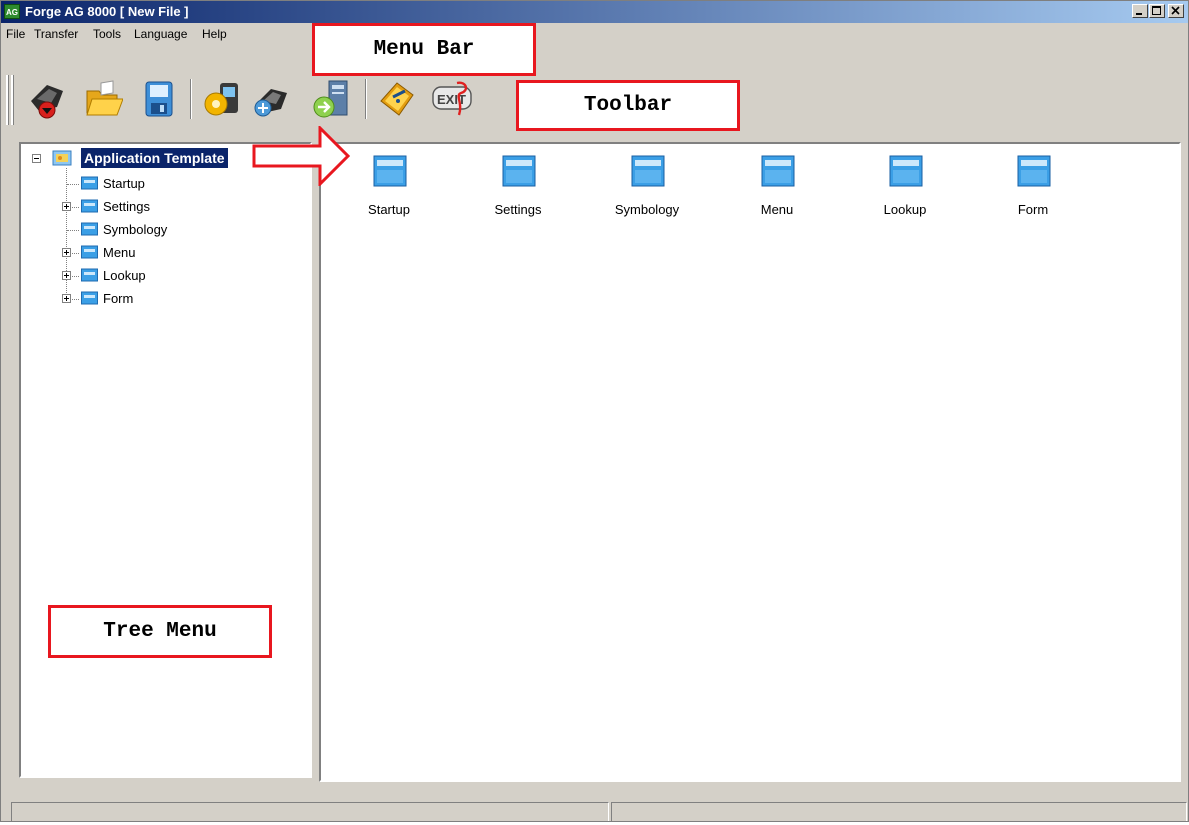 This screenshot has width=1189, height=825. I want to click on title-bar: AG Forge AG 8000 [ New File ], so click(594, 12).